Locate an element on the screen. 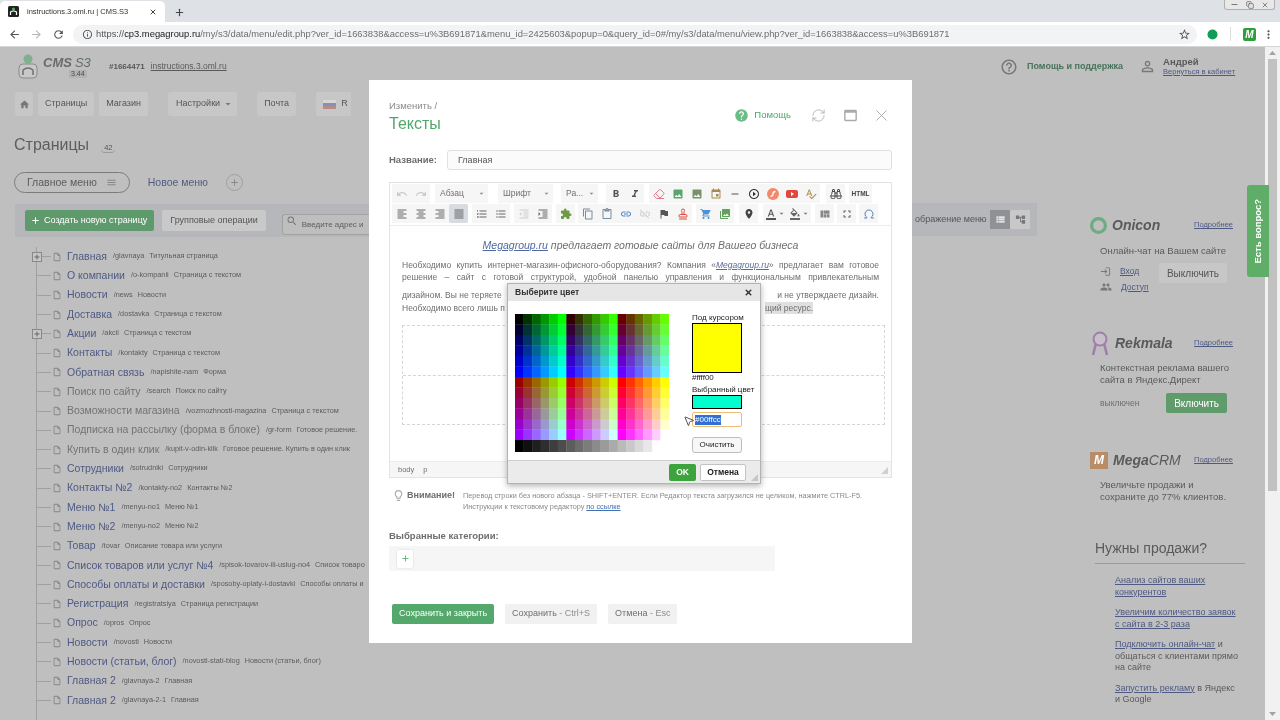  breadcrumb-link: Изменить / is located at coordinates (415, 106).